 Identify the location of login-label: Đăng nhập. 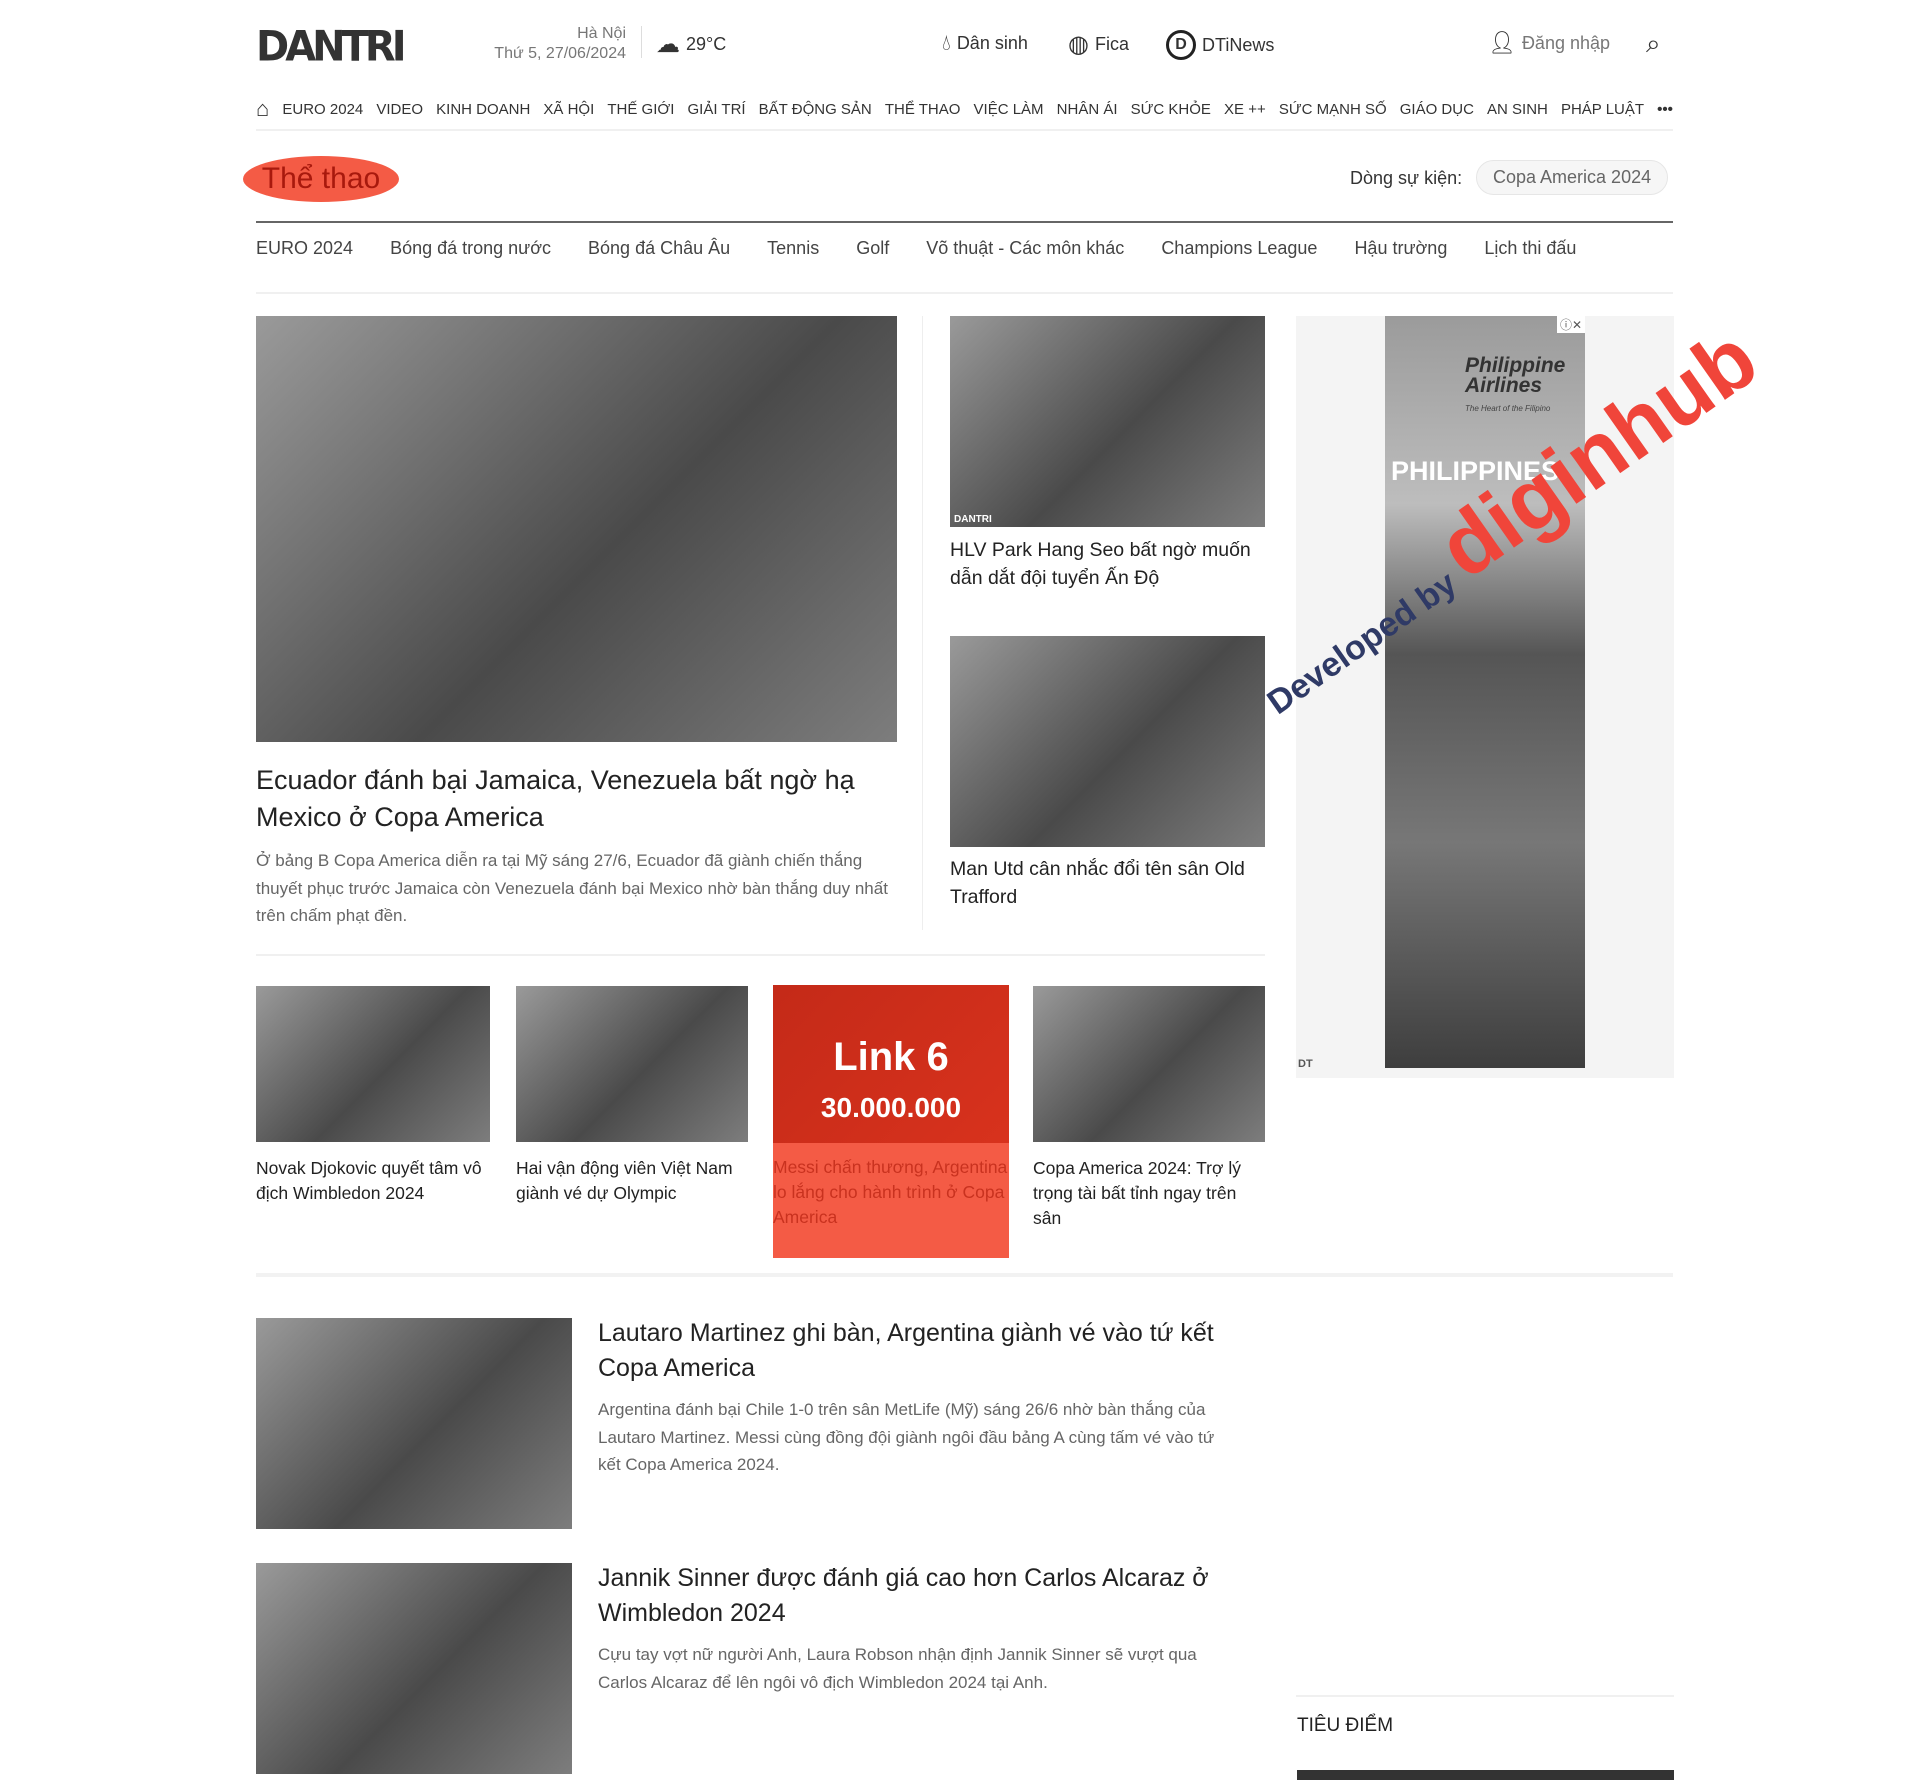
(1566, 42).